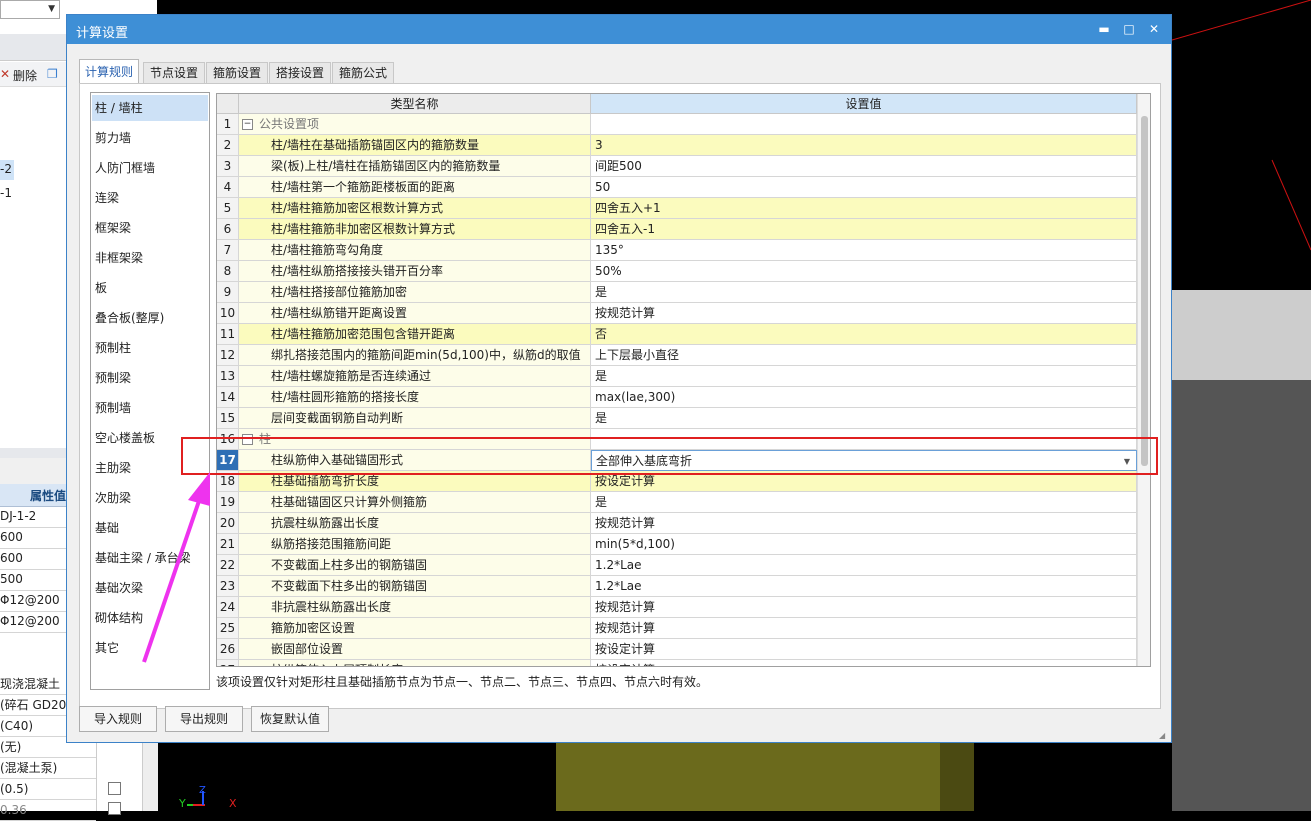 This screenshot has width=1311, height=821. I want to click on tab-calc-rules: 计算规则, so click(109, 71).